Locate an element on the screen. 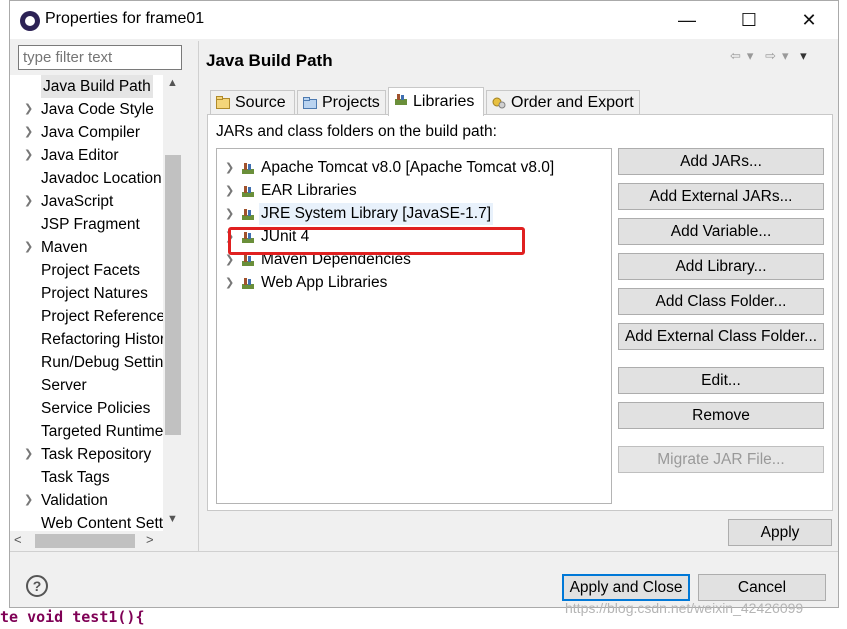 This screenshot has width=847, height=629. tree-item: ❯ Java Compiler is located at coordinates (90, 132).